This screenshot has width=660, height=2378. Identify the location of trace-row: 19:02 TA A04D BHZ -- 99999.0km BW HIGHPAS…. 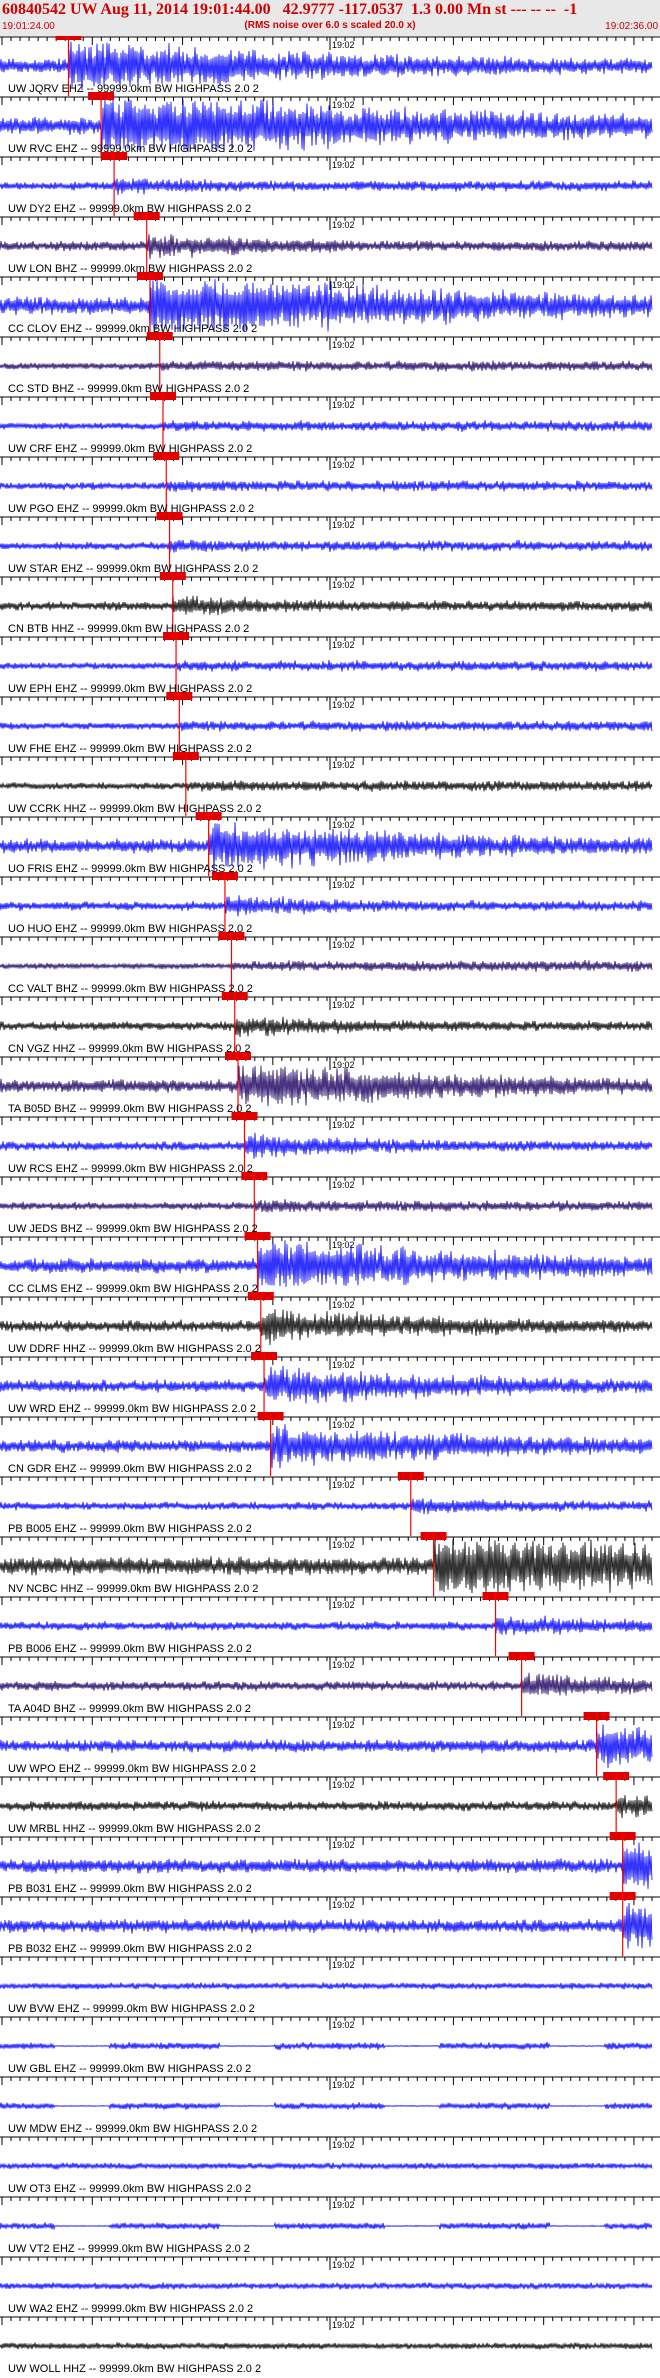
(330, 1684).